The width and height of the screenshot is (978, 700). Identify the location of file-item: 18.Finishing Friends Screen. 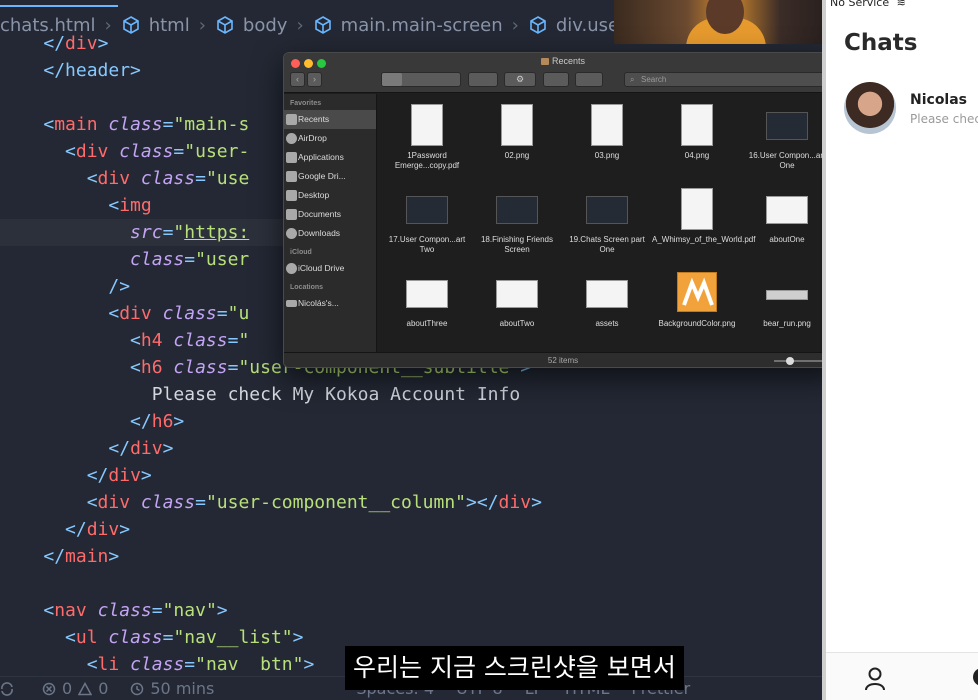
(517, 224).